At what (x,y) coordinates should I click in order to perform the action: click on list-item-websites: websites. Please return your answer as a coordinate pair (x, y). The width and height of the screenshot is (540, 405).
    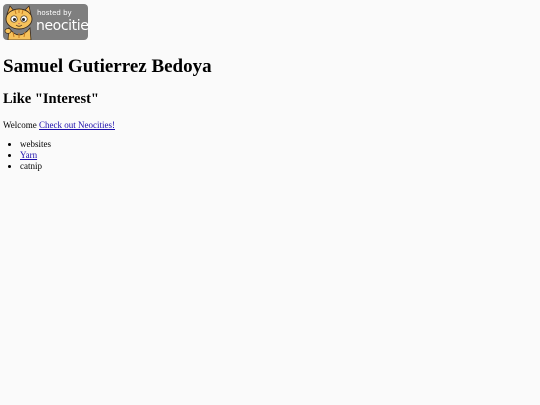
    Looking at the image, I should click on (35, 144).